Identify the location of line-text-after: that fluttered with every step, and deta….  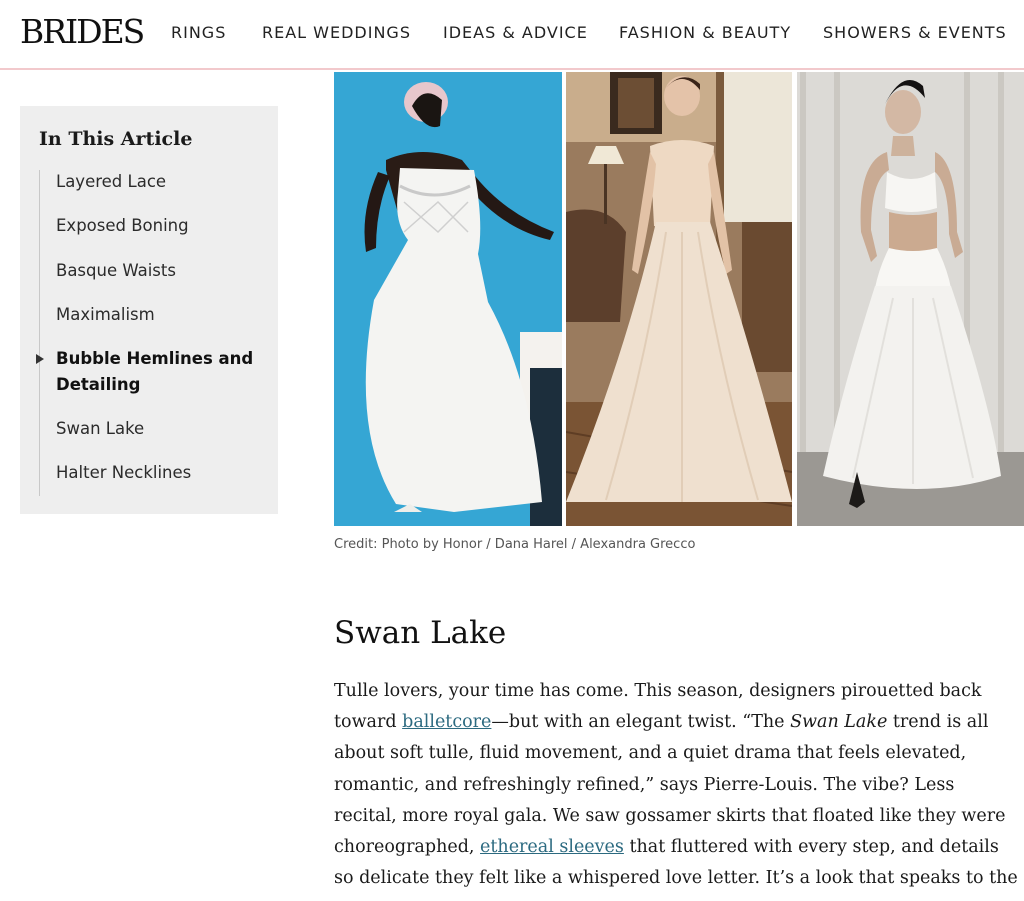
(811, 847).